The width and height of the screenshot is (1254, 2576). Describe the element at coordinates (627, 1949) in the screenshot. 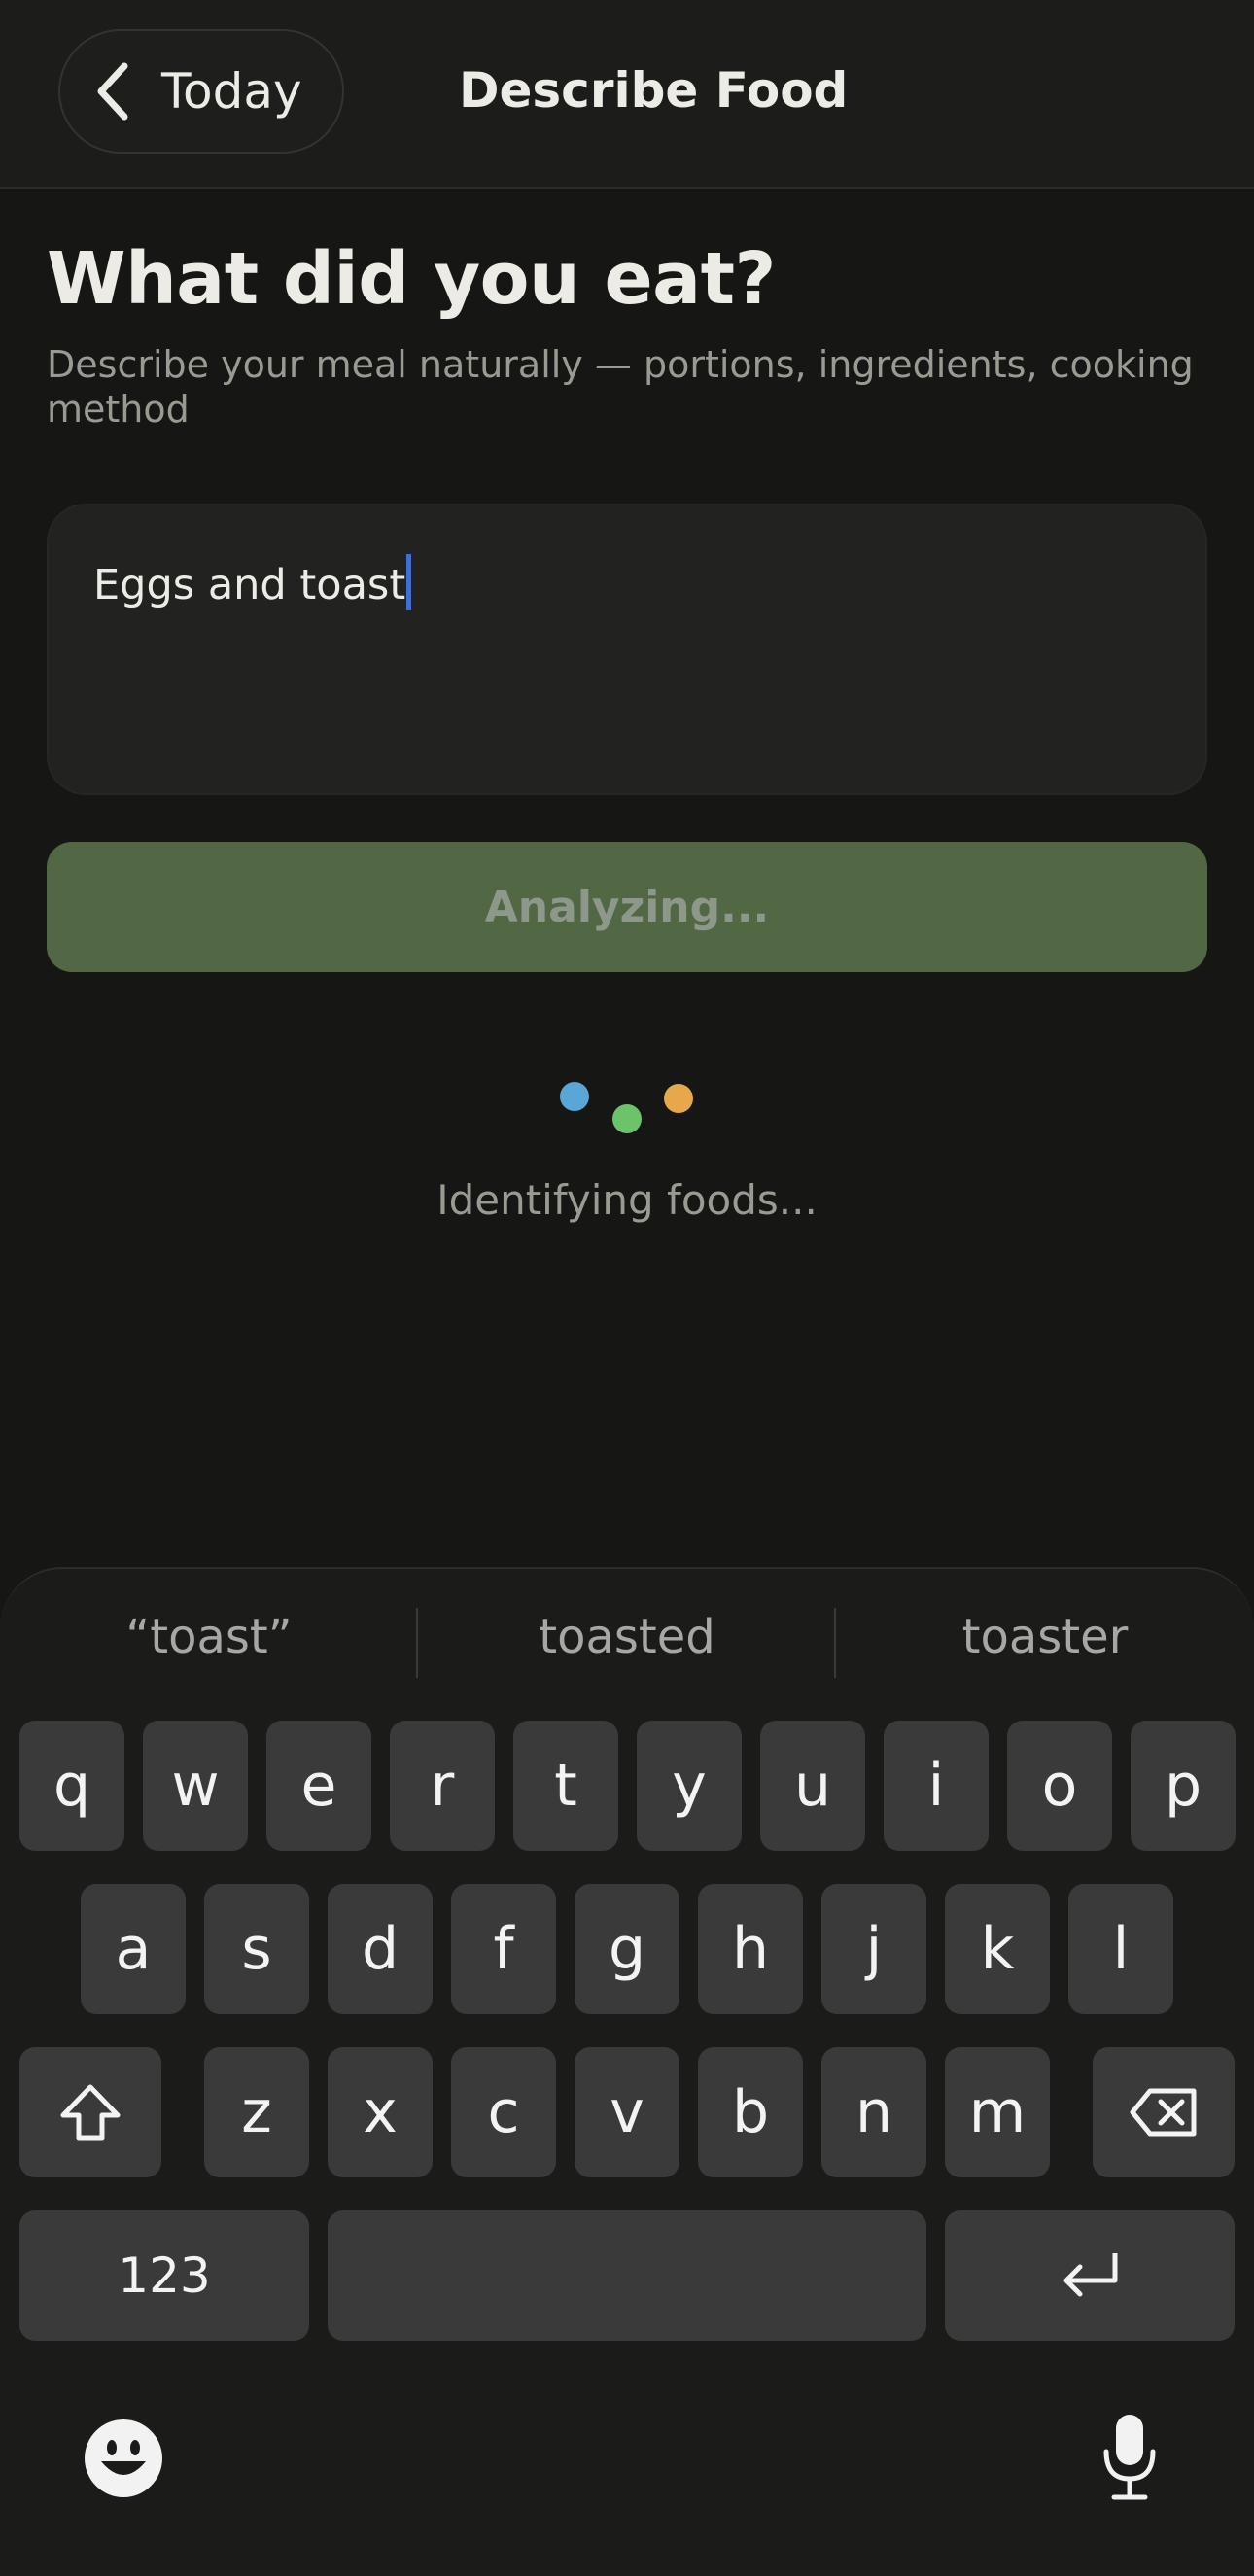

I see `key-g: g` at that location.